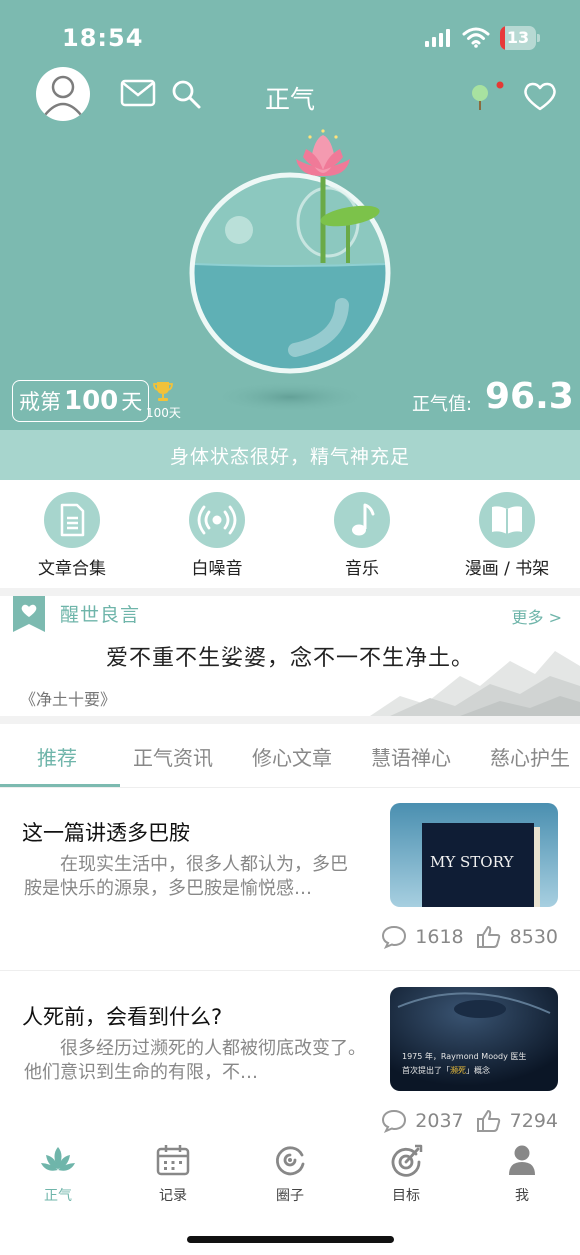  I want to click on eye-closeup-image: 1975 年，Raymond Moody 医生 首次提出了「濒死」概念, so click(474, 1039).